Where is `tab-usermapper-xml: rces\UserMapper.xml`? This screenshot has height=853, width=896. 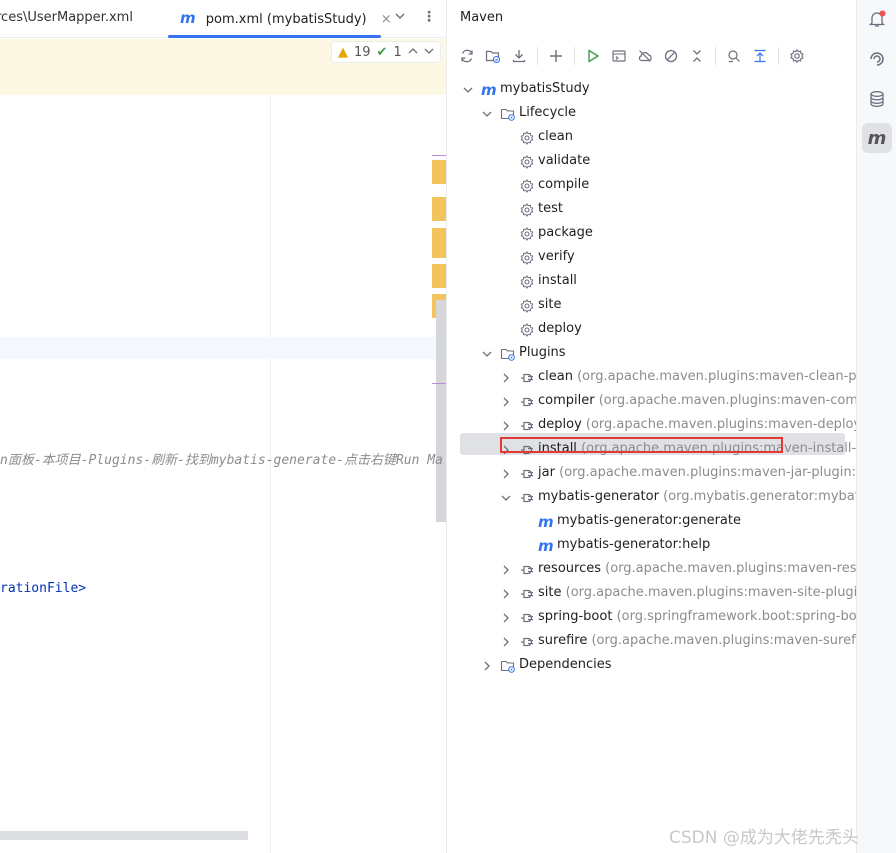
tab-usermapper-xml: rces\UserMapper.xml is located at coordinates (66, 19).